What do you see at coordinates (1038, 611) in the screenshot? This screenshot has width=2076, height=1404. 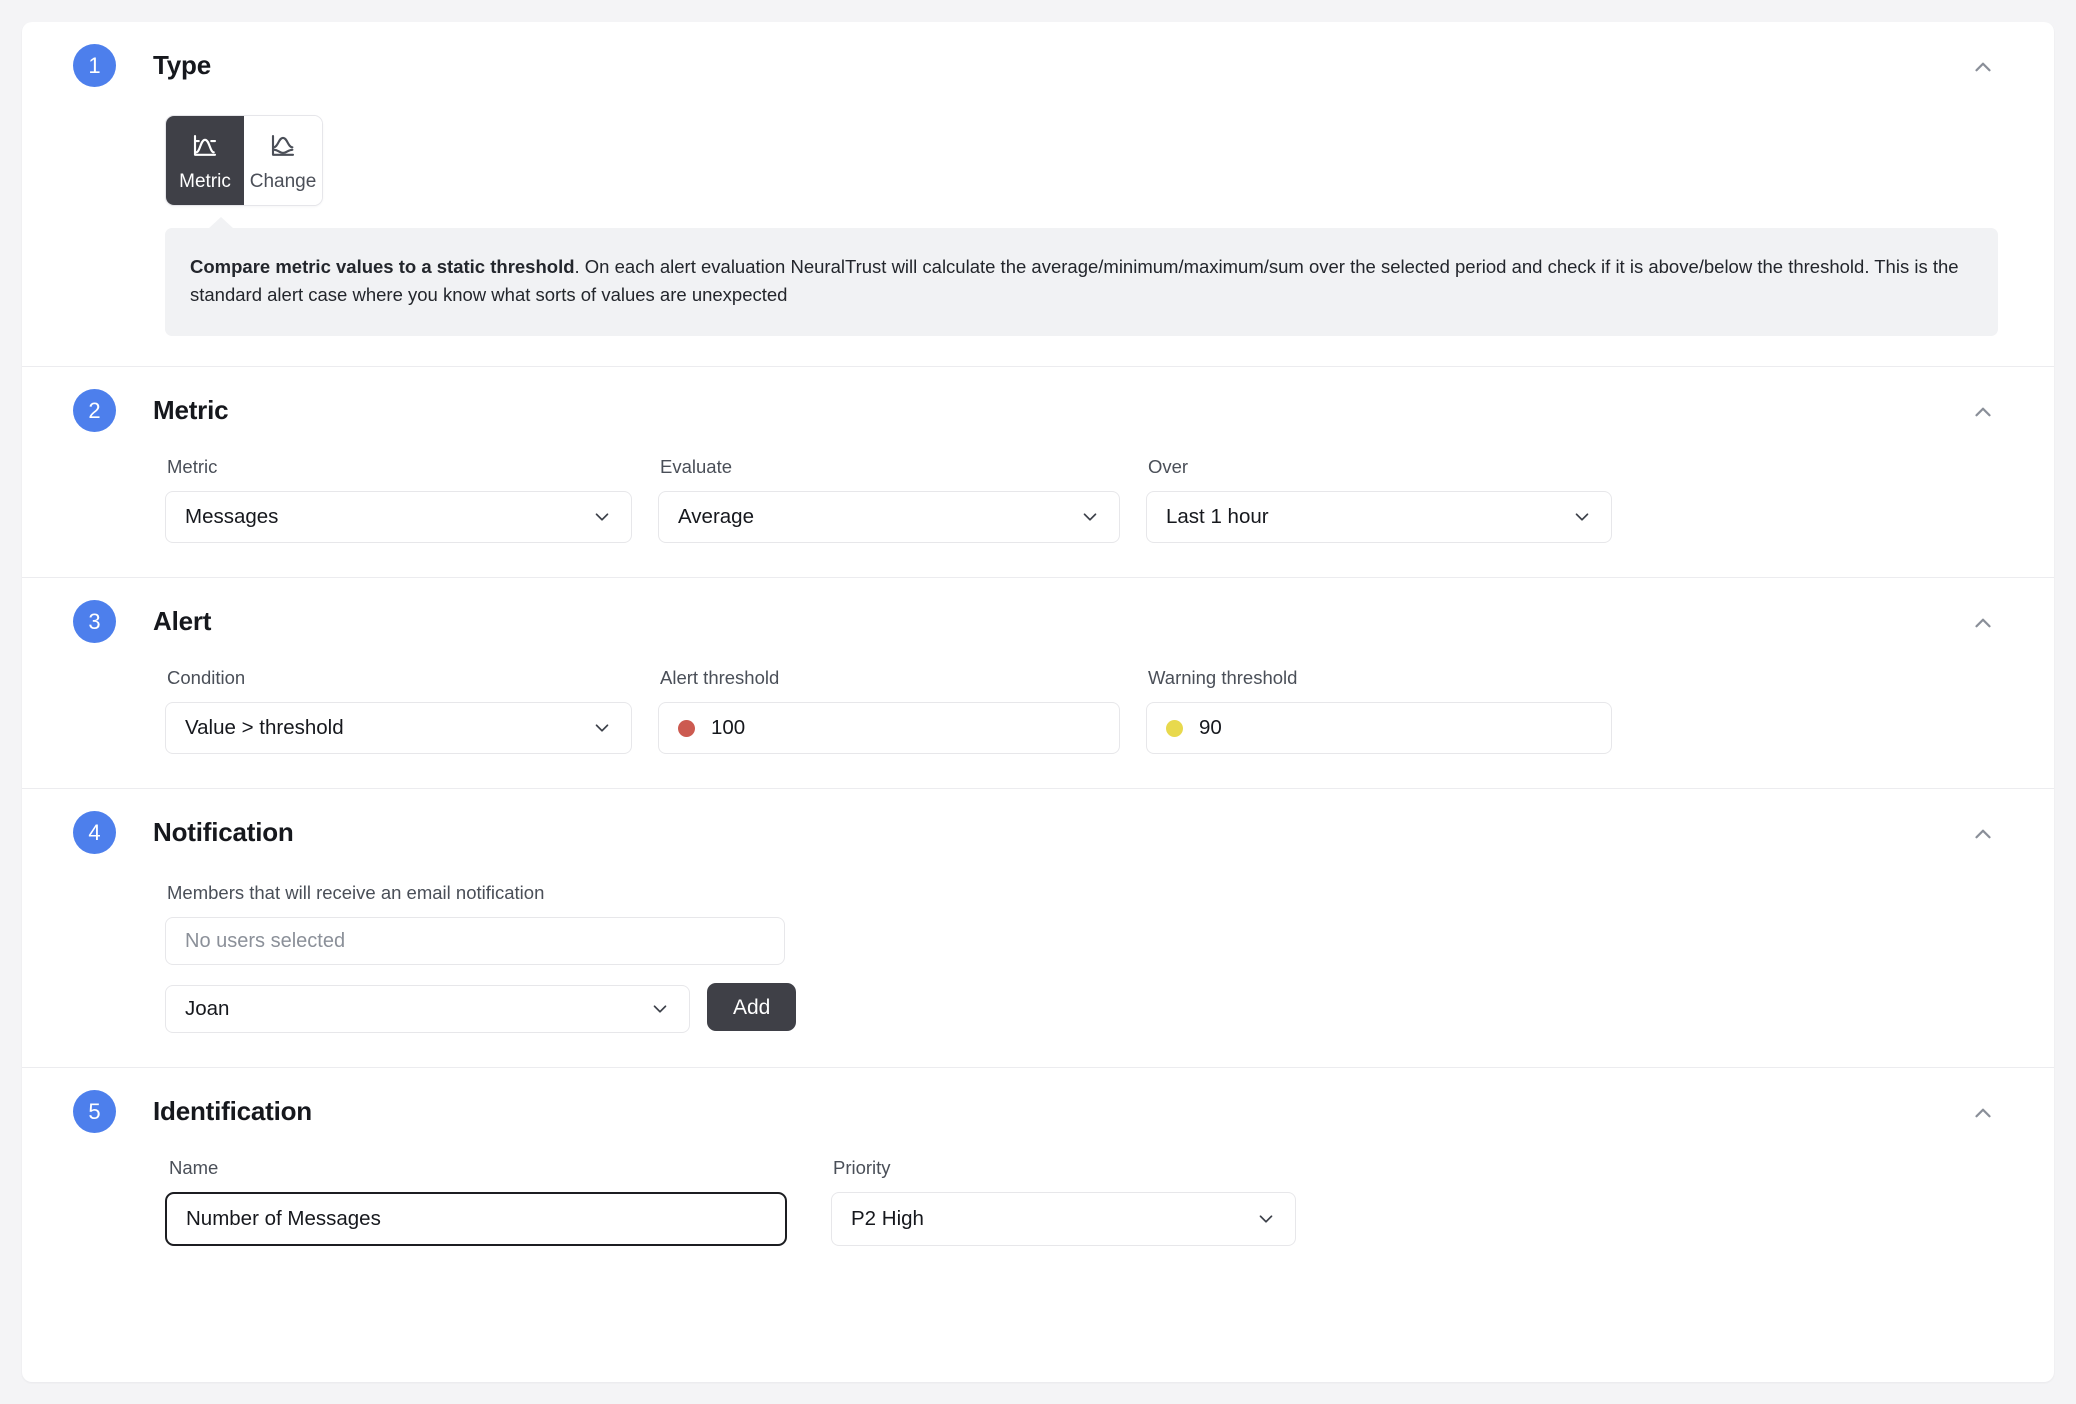 I see `section-alert-header: 3 Alert` at bounding box center [1038, 611].